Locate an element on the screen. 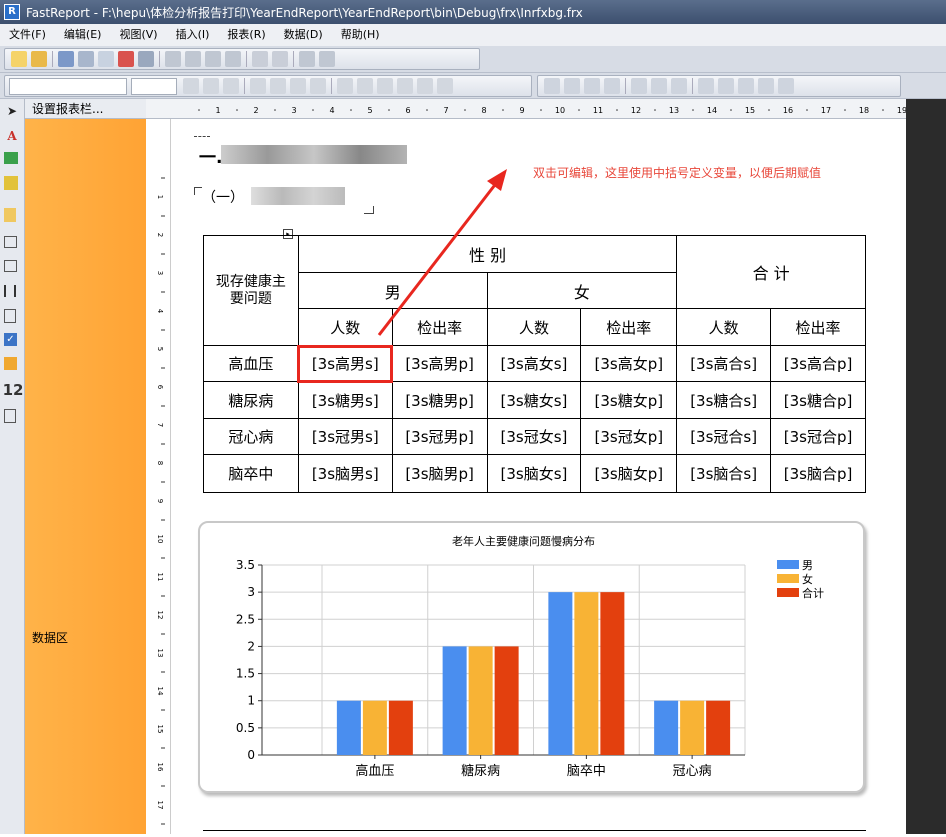  table-gender-header: 性 别 is located at coordinates (487, 254).